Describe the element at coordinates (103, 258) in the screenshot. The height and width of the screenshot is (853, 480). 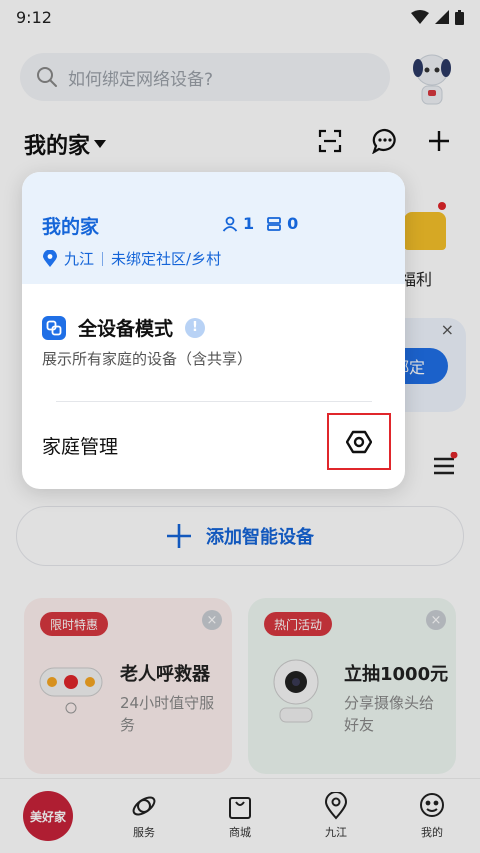
I see `location-divider` at that location.